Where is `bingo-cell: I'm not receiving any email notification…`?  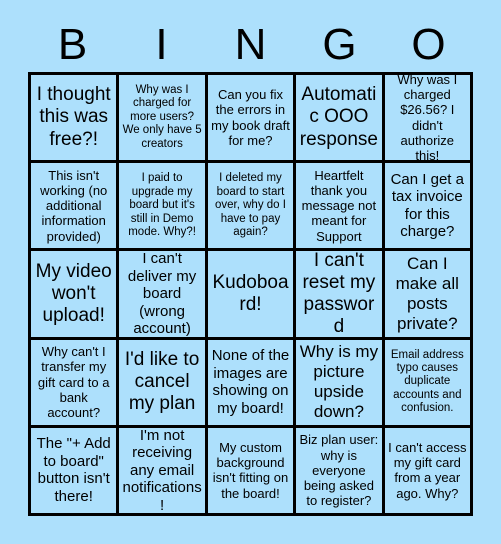
bingo-cell: I'm not receiving any email notification… is located at coordinates (163, 471).